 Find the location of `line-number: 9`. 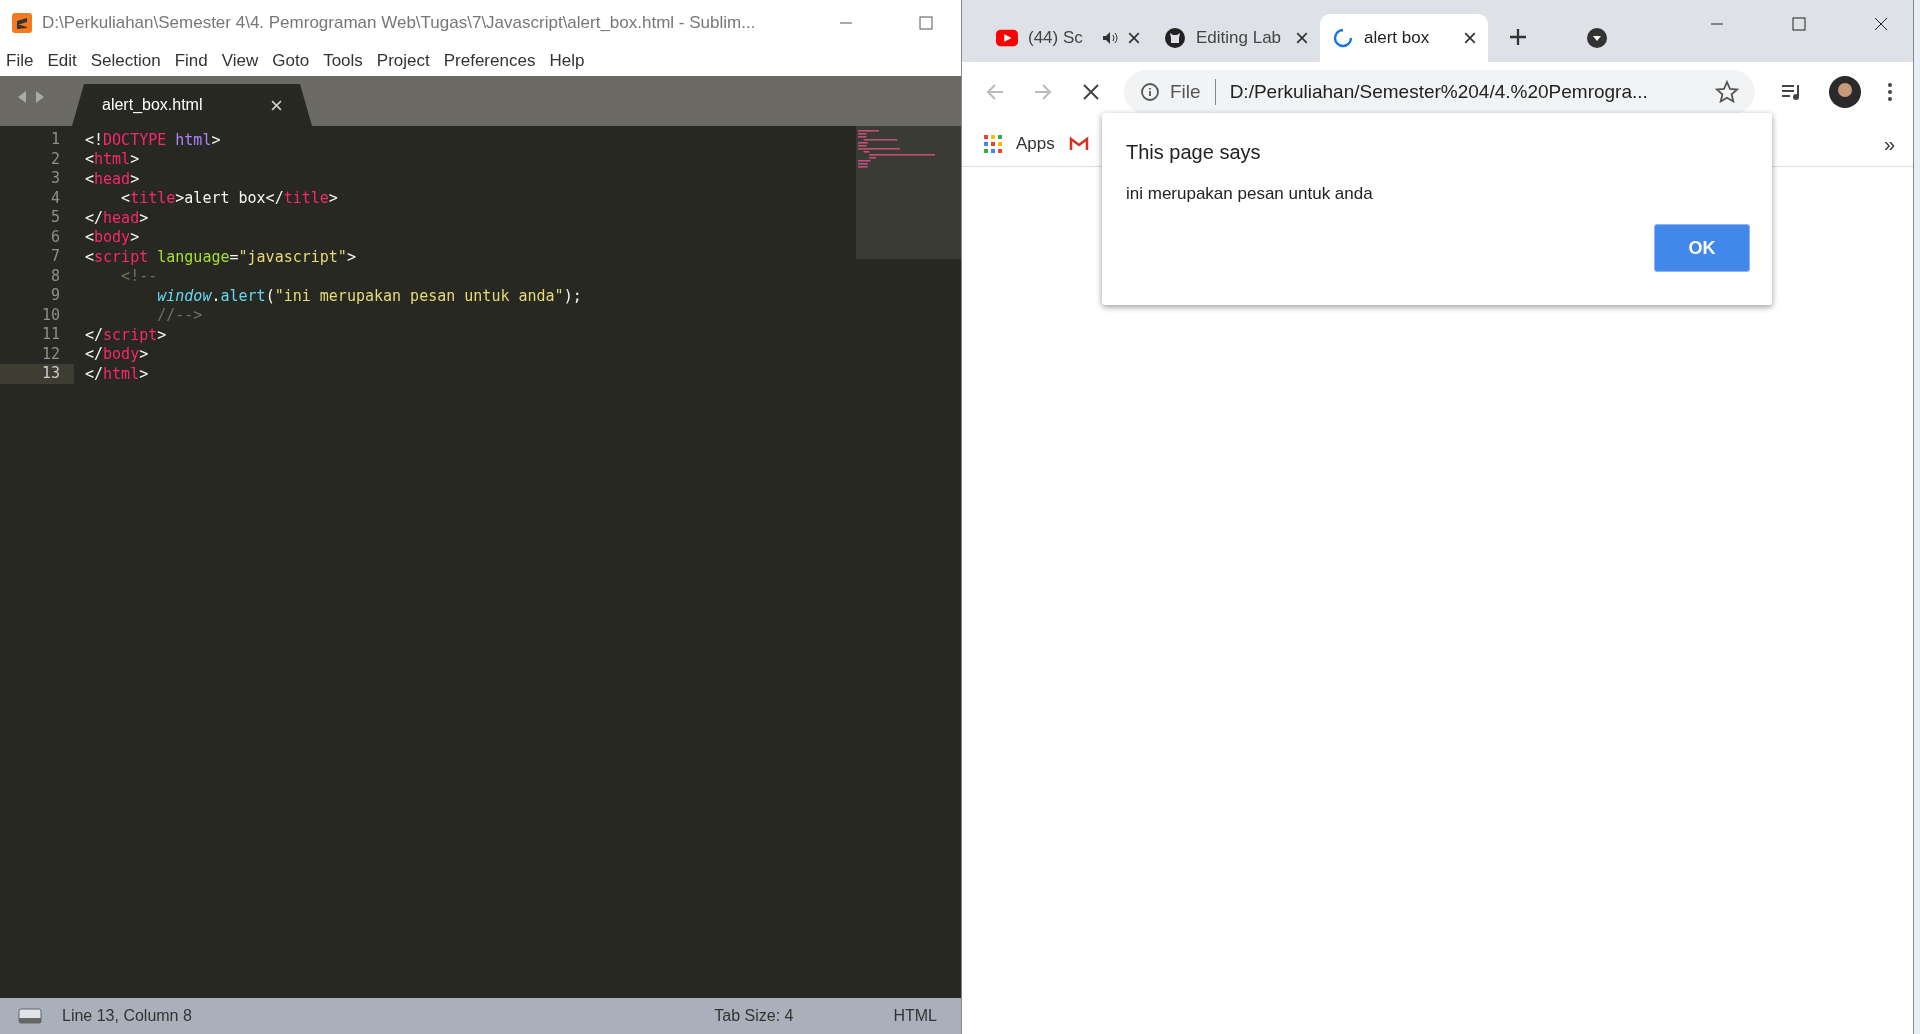

line-number: 9 is located at coordinates (55, 296).